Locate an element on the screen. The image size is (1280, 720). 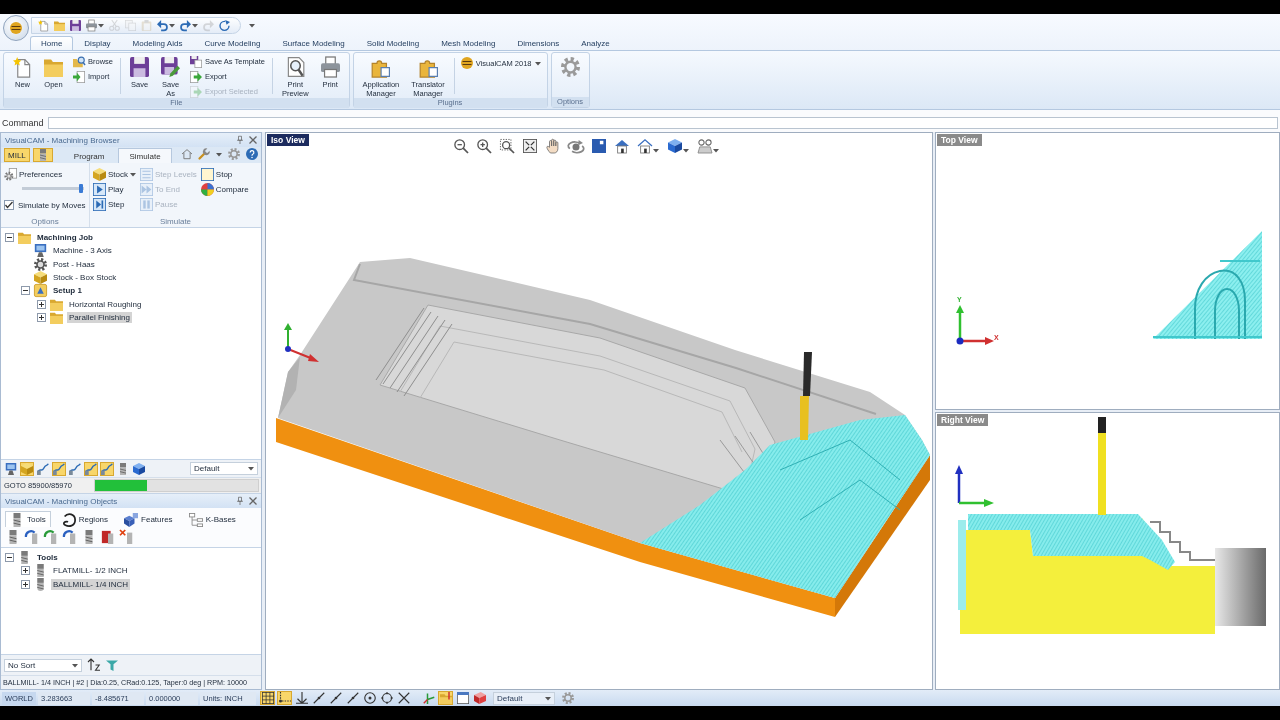
tree-item: Horizontal Roughing is located at coordinates (105, 304).